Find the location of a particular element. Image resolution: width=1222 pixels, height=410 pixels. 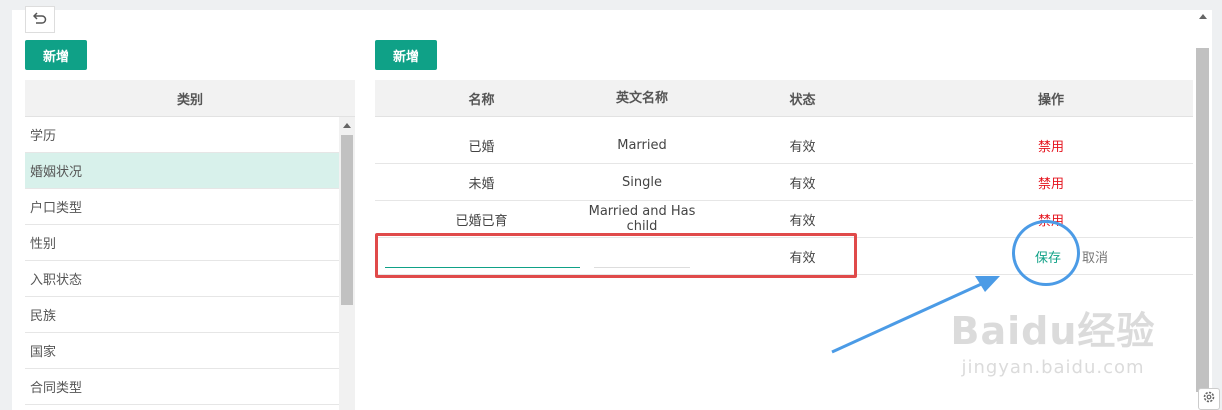

watermark-url: jingyan.baidu.com is located at coordinates (1053, 367).